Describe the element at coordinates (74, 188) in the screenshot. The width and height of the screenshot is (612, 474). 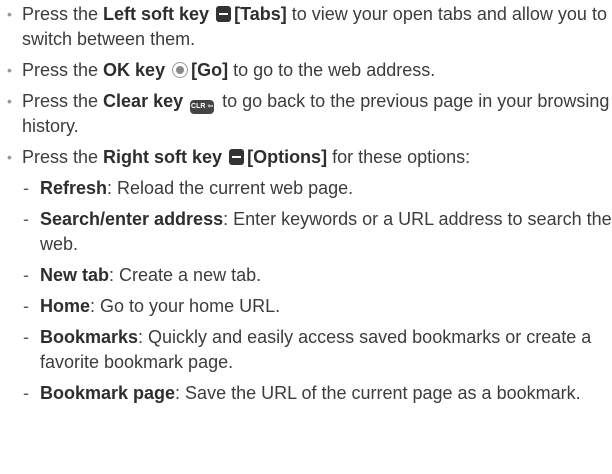
I see `option-term: Refresh` at that location.